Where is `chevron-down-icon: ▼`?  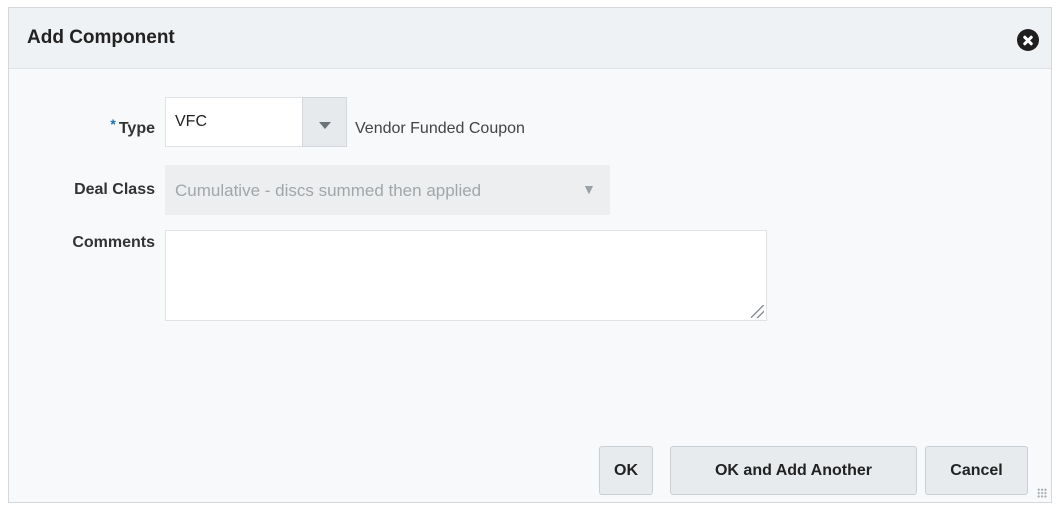
chevron-down-icon: ▼ is located at coordinates (589, 189).